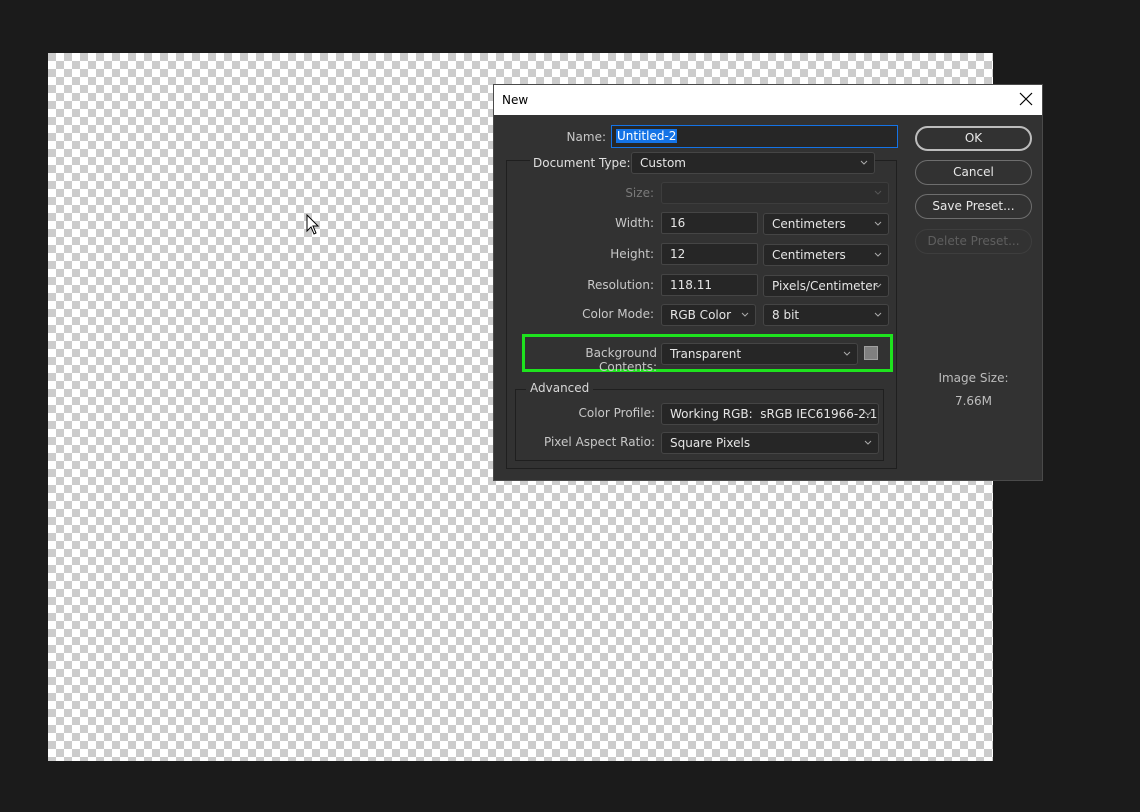 The height and width of the screenshot is (812, 1140). I want to click on width-unit-select: Centimeters, so click(826, 224).